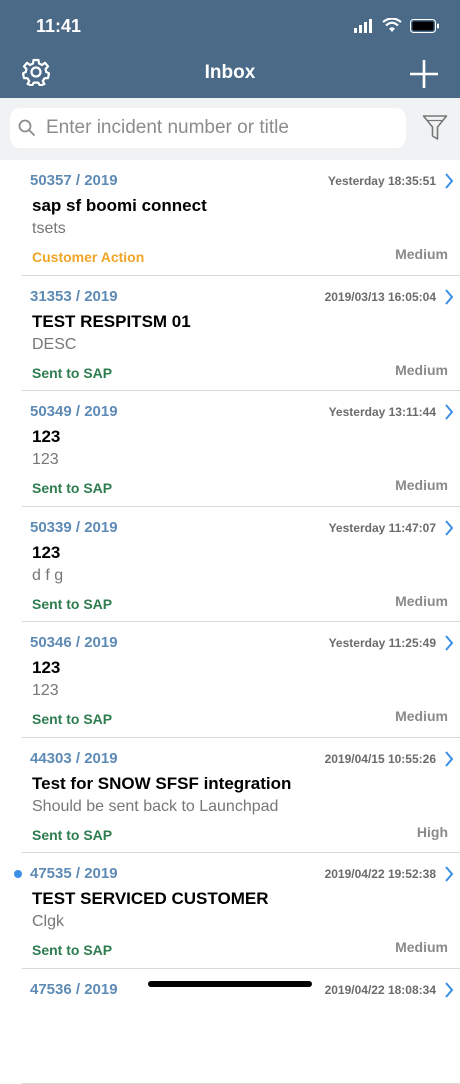 Image resolution: width=460 pixels, height=1084 pixels. I want to click on incident-description: tsets, so click(49, 229).